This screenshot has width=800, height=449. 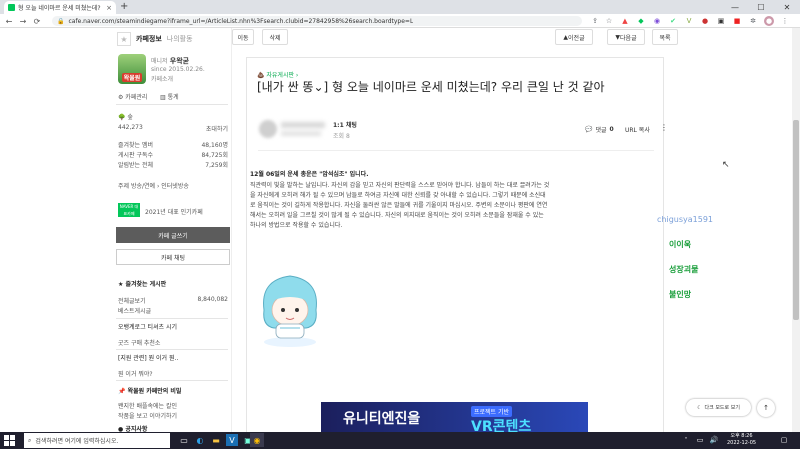 I want to click on tab-my-activity: 나의활동, so click(x=180, y=39).